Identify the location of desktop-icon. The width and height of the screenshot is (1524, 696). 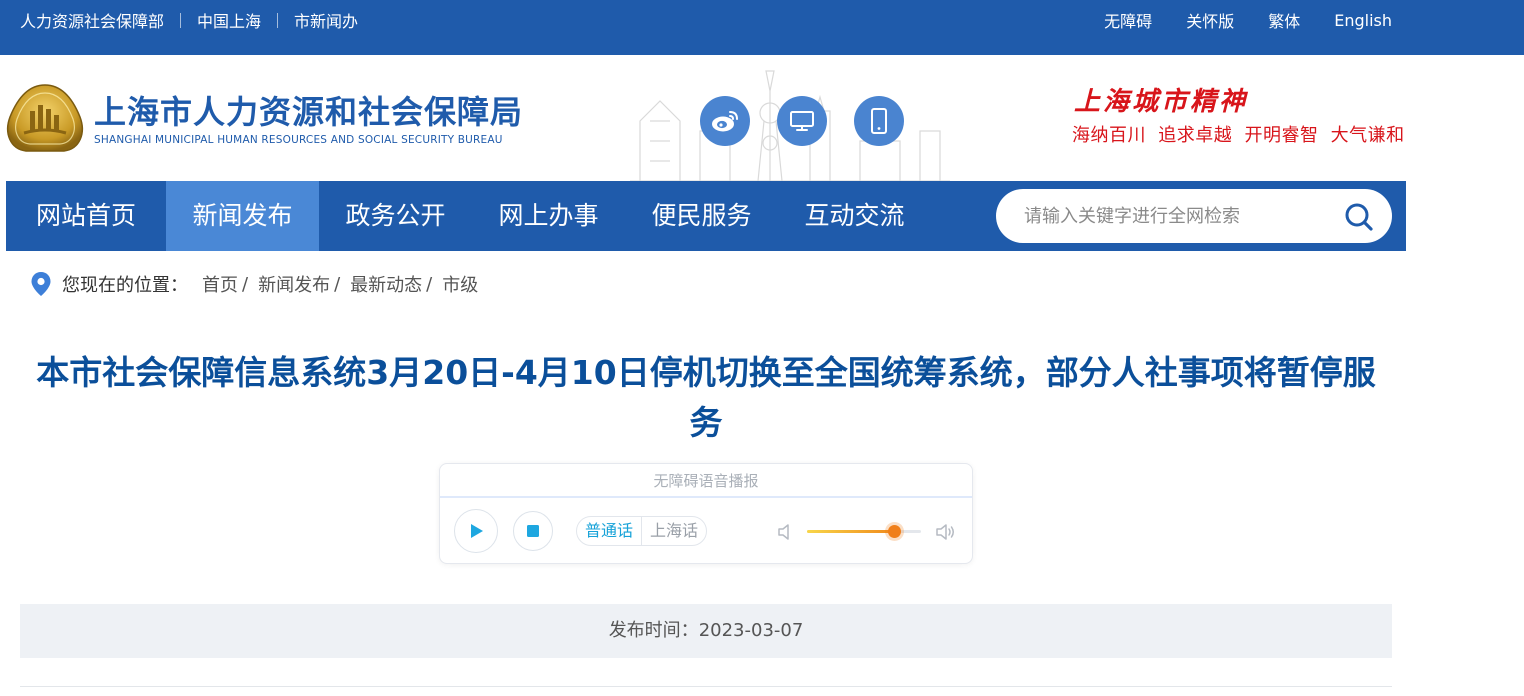
(802, 121).